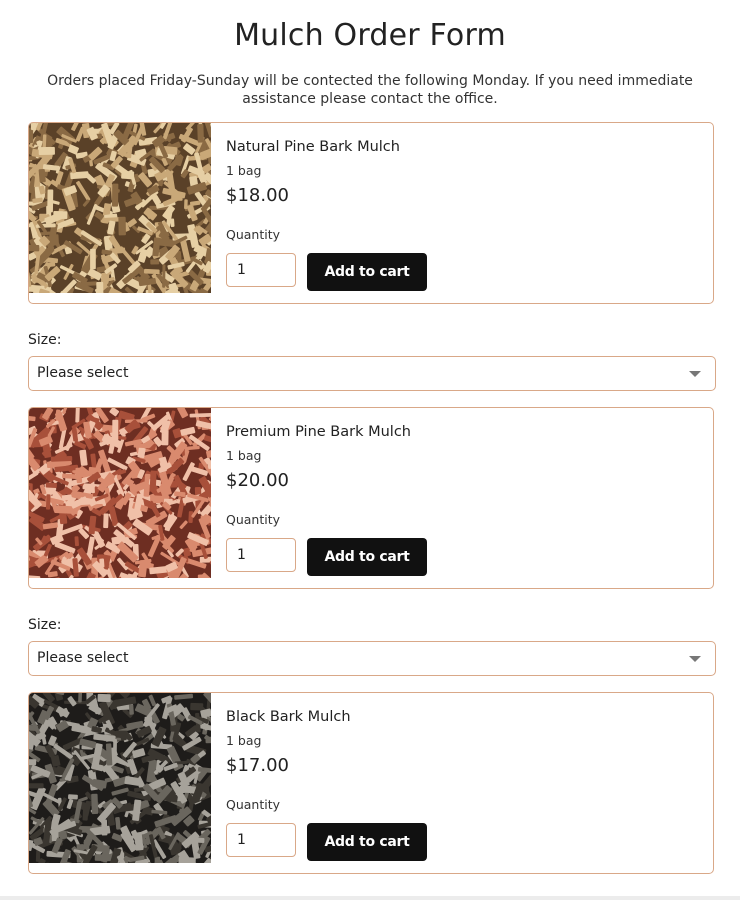 The image size is (740, 900). Describe the element at coordinates (120, 493) in the screenshot. I see `premium-pine-mulch-image` at that location.